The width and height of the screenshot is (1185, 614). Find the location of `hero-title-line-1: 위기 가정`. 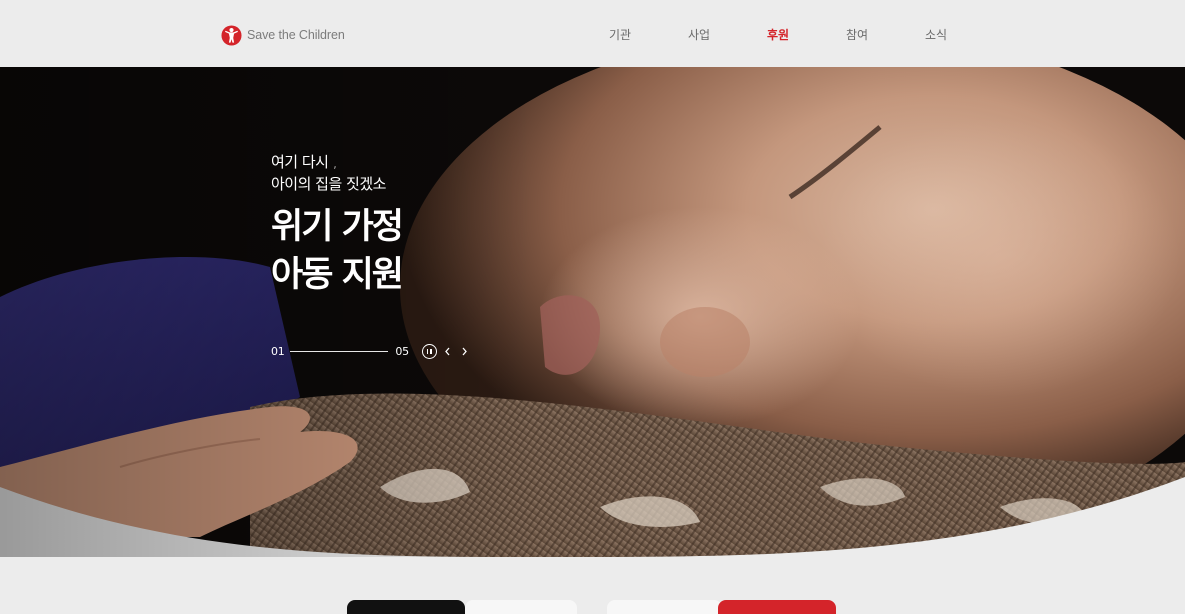

hero-title-line-1: 위기 가정 is located at coordinates (337, 227).